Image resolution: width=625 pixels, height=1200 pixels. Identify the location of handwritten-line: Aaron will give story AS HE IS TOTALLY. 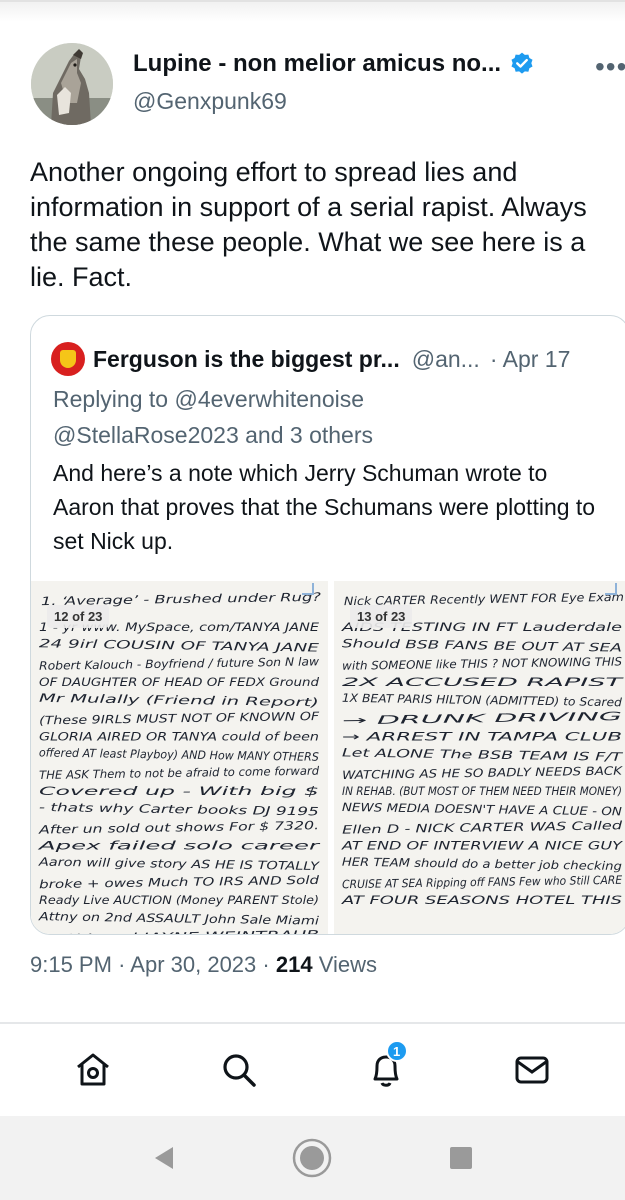
(179, 864).